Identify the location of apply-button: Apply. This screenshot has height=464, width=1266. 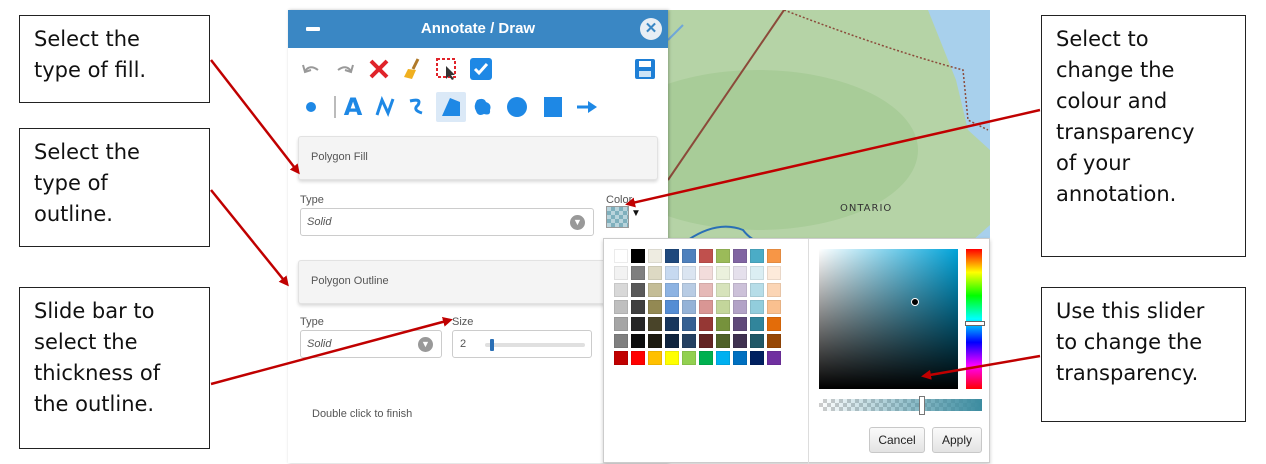
(957, 440).